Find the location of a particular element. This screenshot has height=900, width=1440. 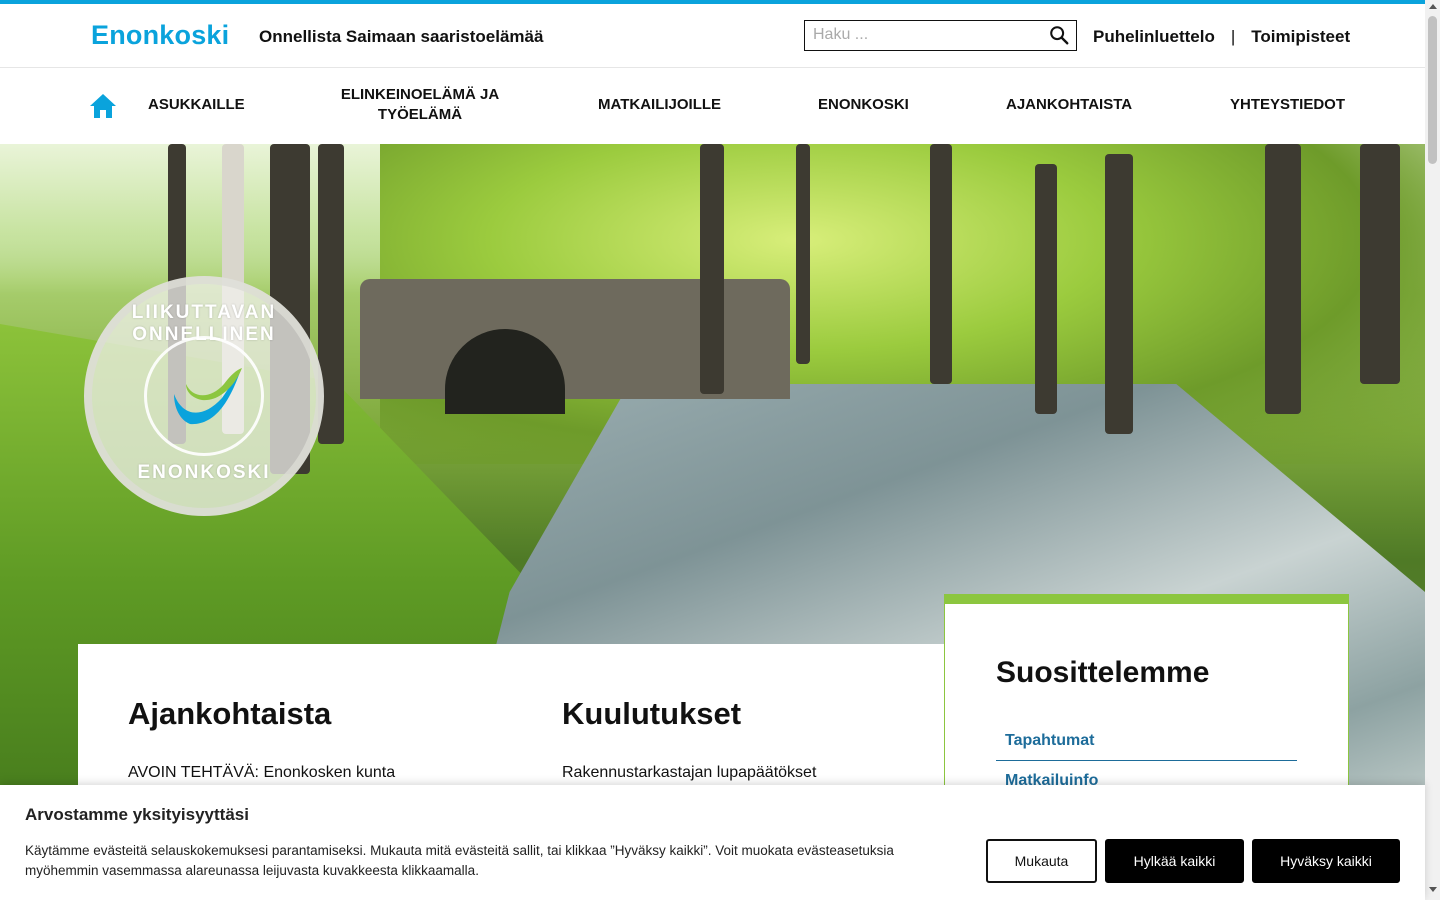

cookie-title: Arvostamme yksityisyyttäsi is located at coordinates (137, 814).